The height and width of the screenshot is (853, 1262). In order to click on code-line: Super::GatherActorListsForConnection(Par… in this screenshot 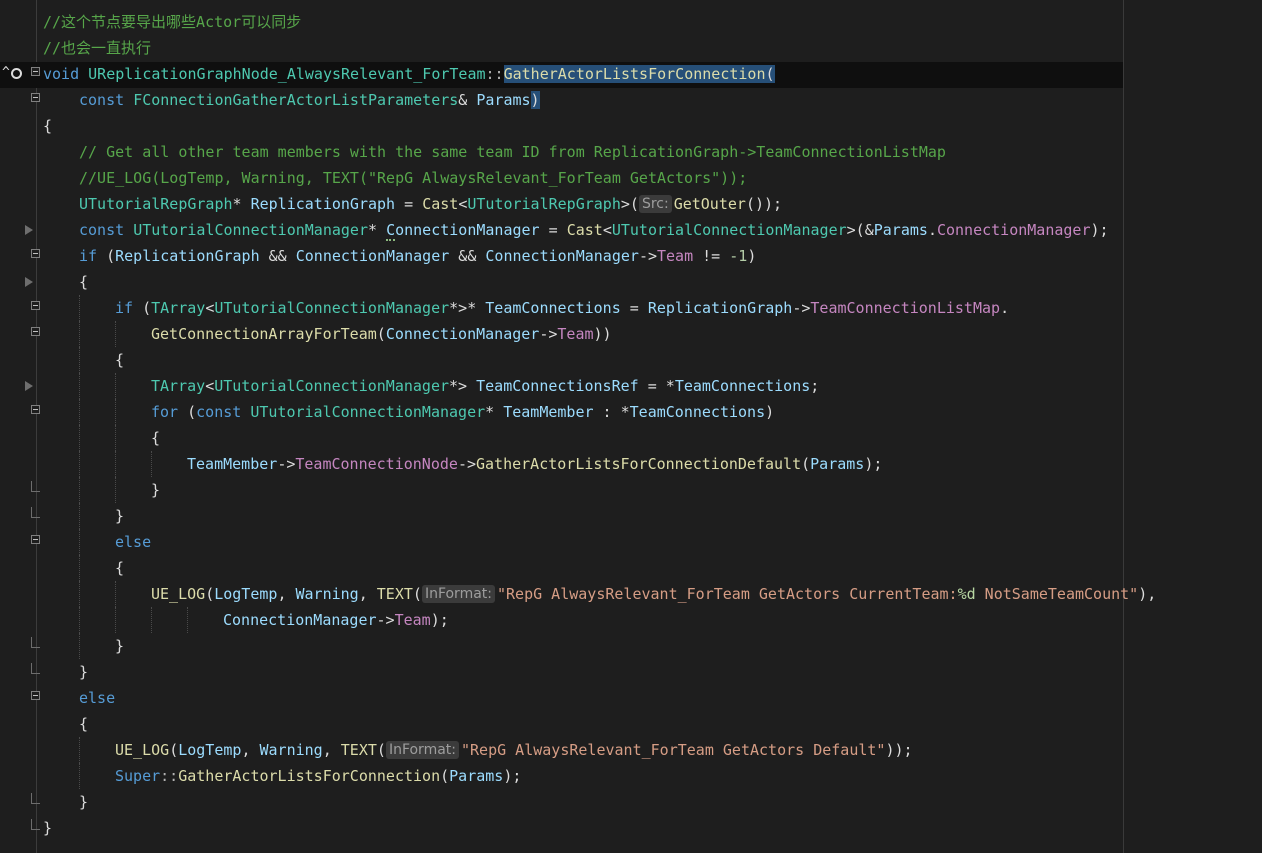, I will do `click(631, 776)`.